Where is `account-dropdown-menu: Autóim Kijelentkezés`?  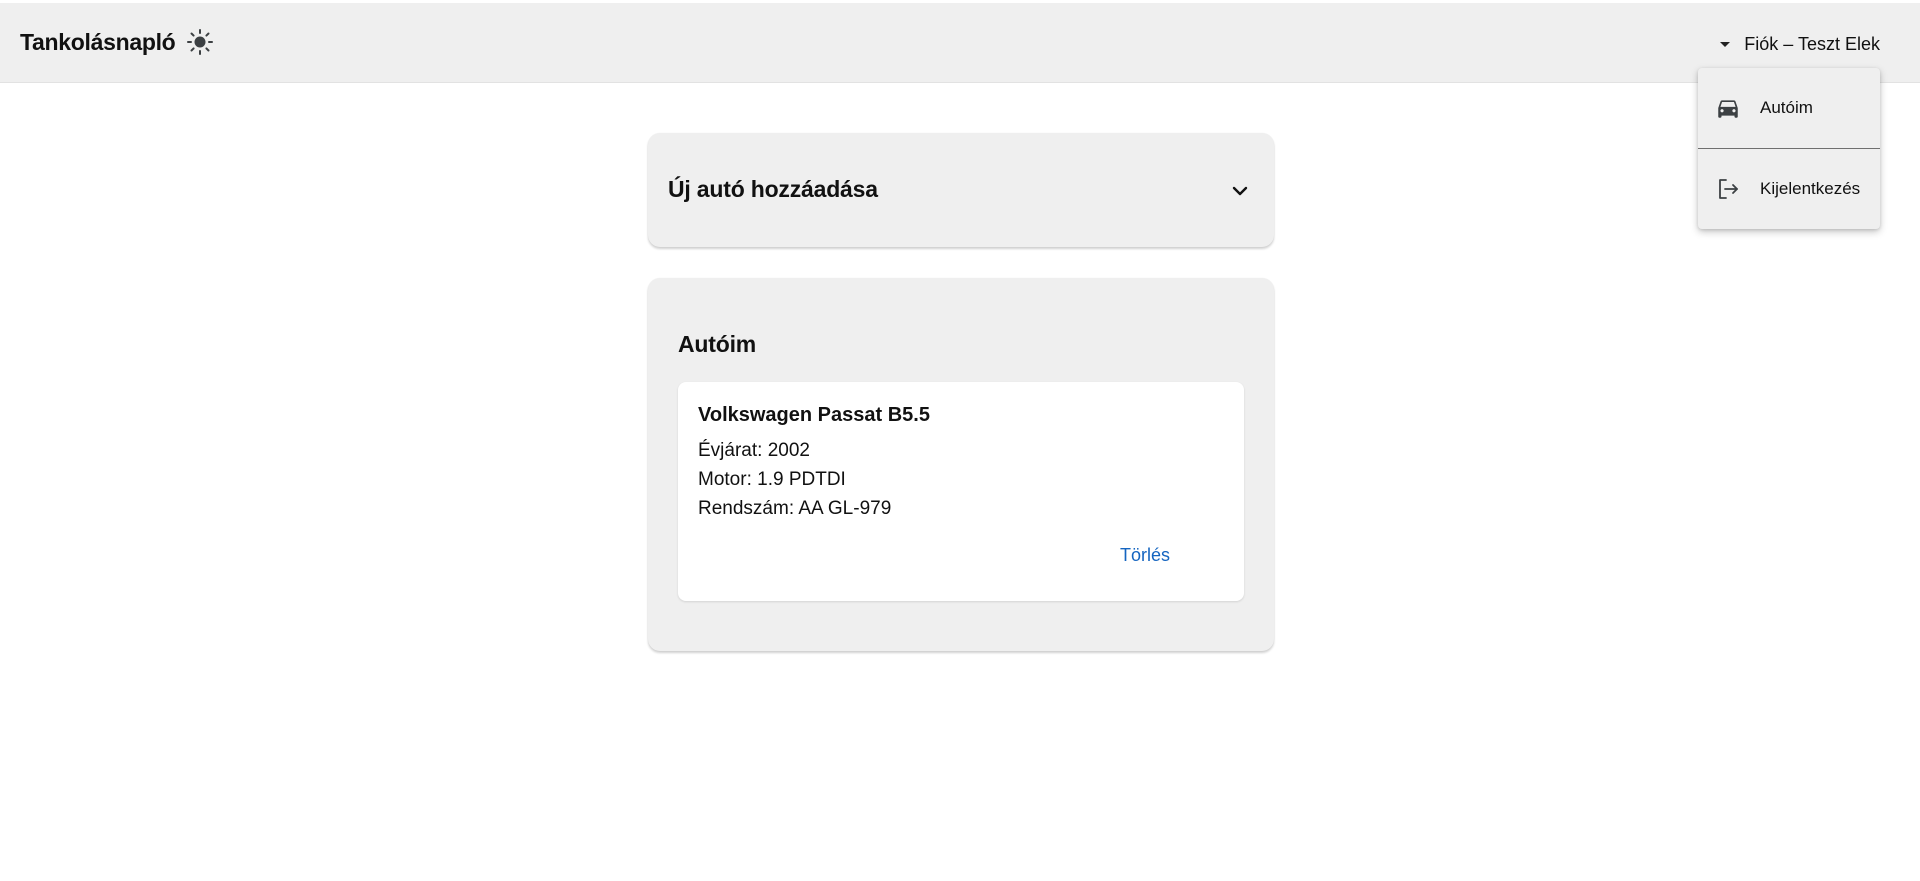 account-dropdown-menu: Autóim Kijelentkezés is located at coordinates (1789, 148).